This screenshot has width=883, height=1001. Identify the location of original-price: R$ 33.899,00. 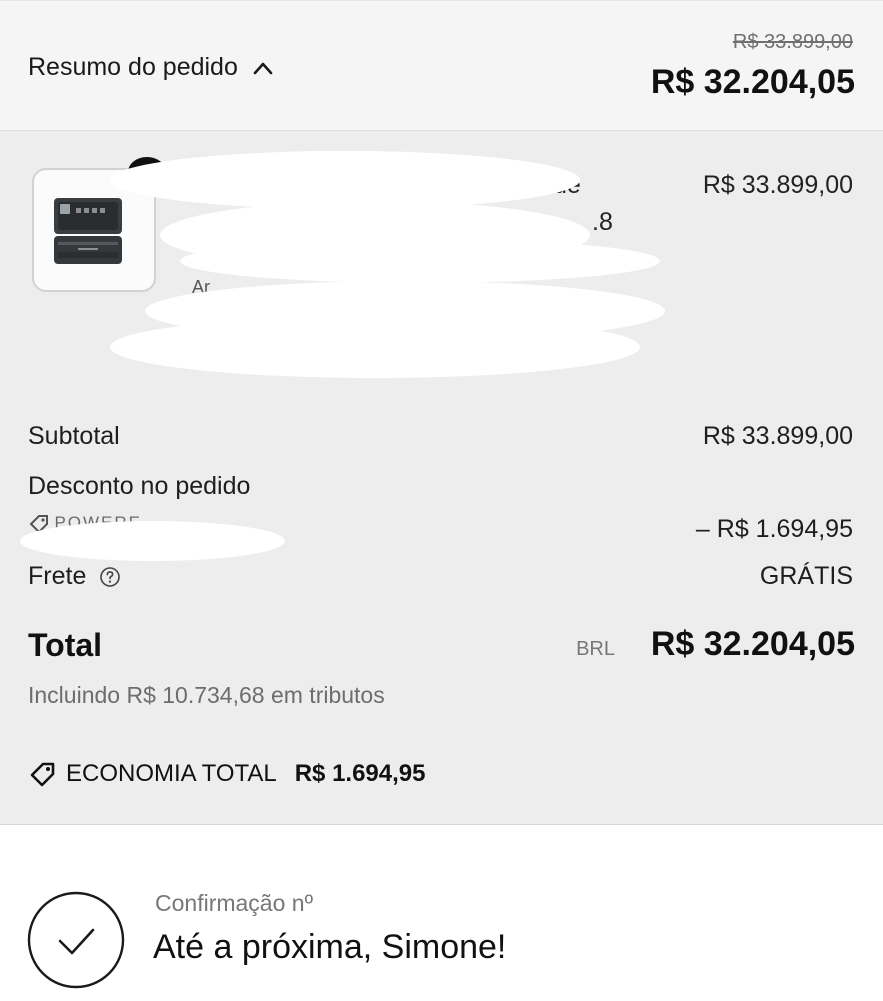
(792, 42).